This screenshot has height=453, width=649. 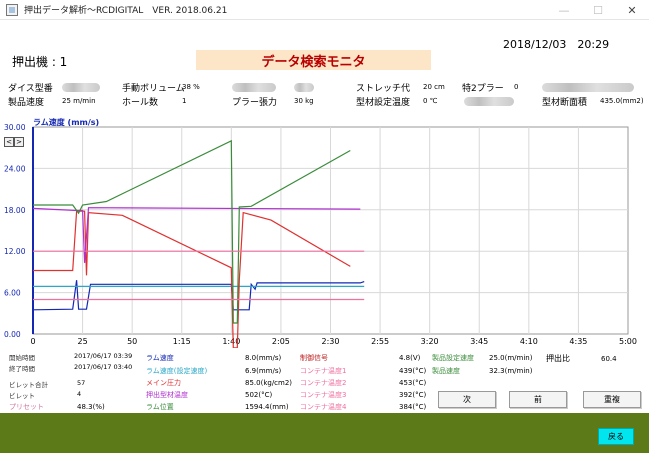 I want to click on x-tick-label: 1:15, so click(x=182, y=341).